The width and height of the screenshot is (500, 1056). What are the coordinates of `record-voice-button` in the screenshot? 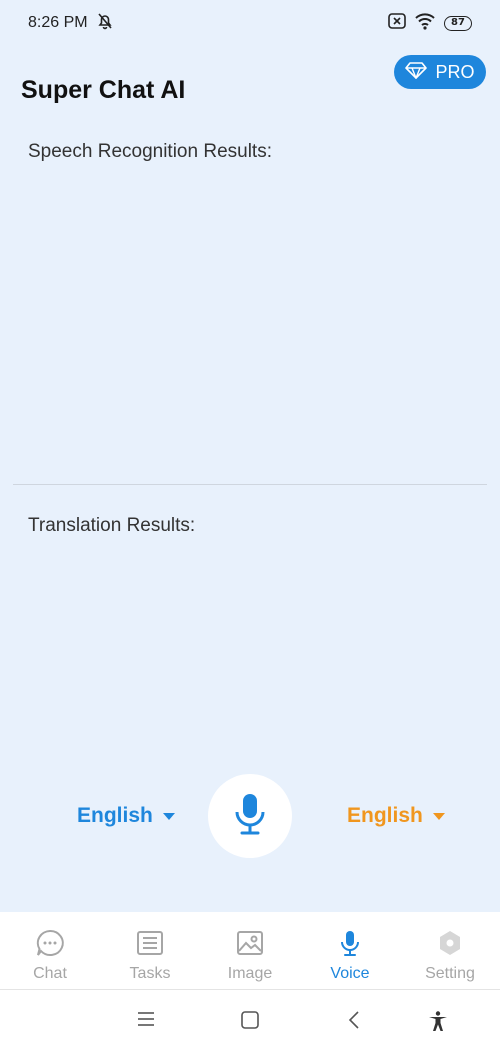 It's located at (250, 816).